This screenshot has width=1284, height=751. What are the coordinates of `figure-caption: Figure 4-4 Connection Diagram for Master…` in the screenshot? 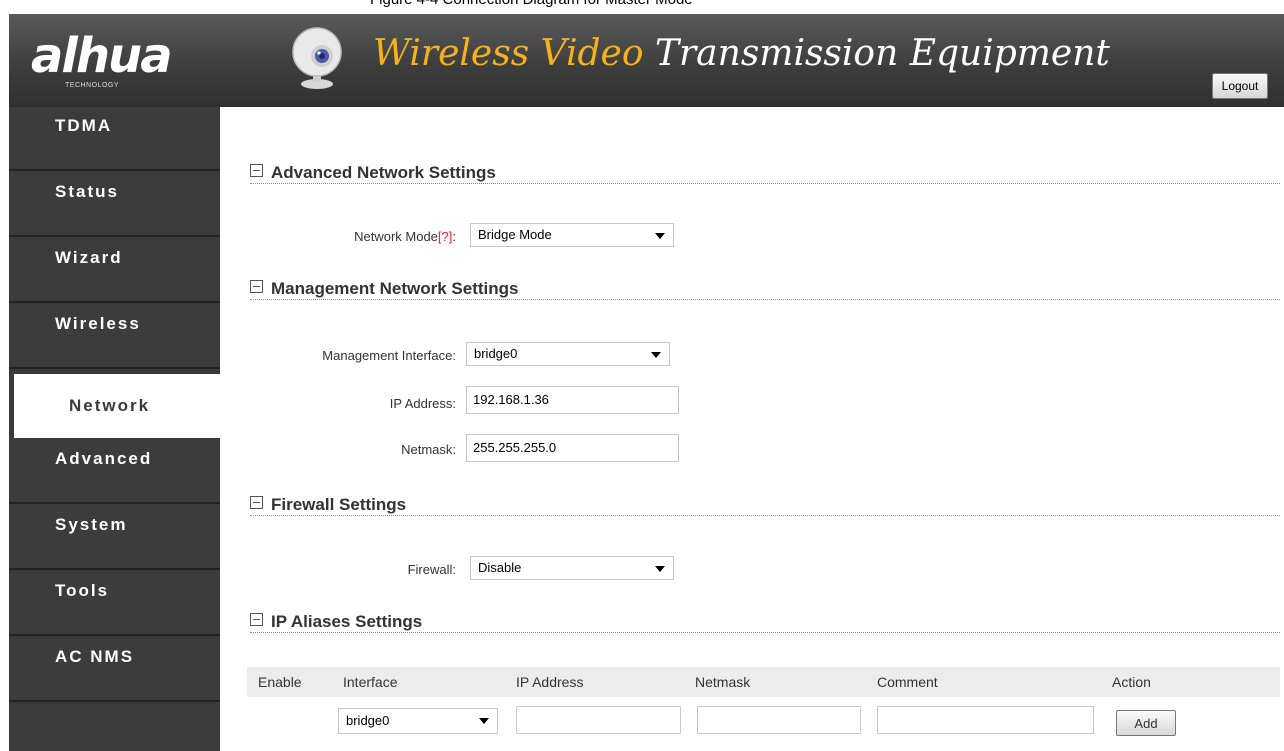 It's located at (531, 4).